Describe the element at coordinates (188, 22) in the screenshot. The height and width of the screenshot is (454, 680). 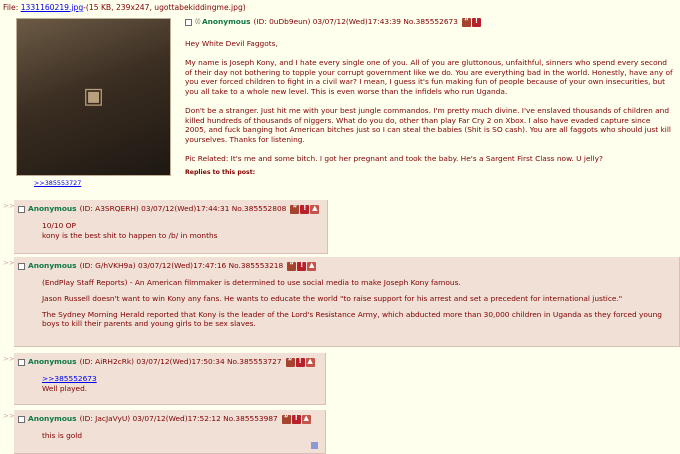
I see `op-checkbox` at that location.